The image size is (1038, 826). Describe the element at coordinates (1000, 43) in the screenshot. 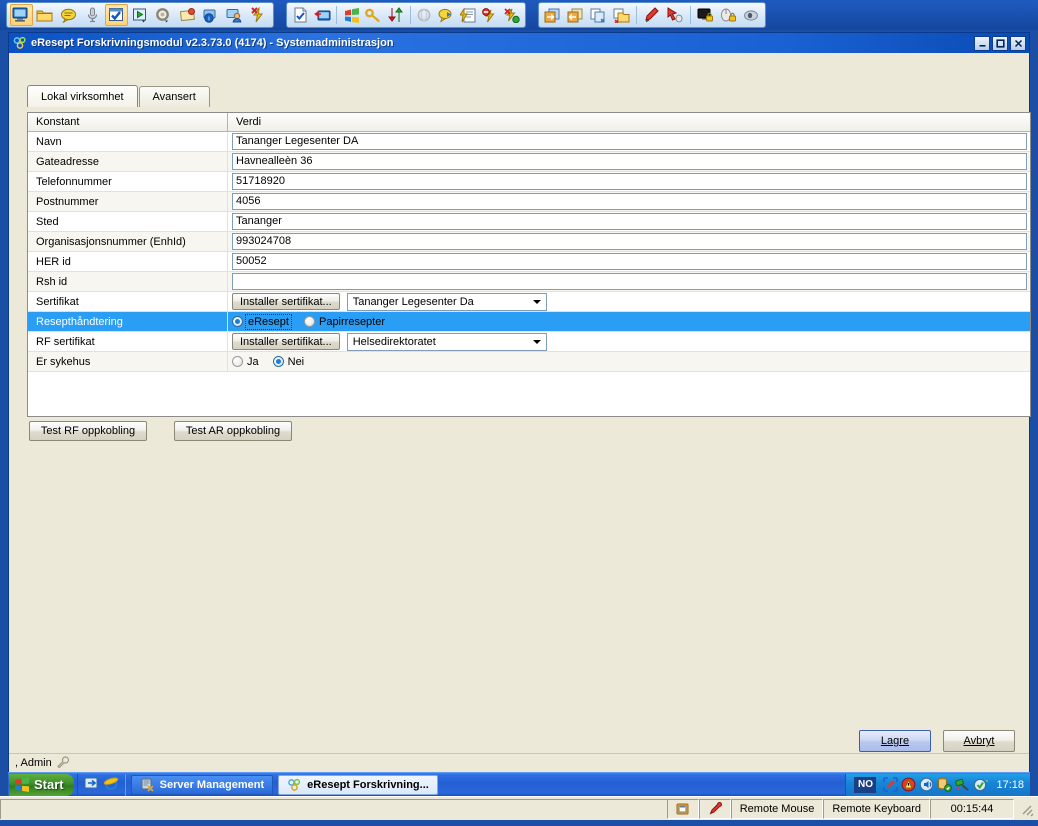

I see `maximize-button` at that location.